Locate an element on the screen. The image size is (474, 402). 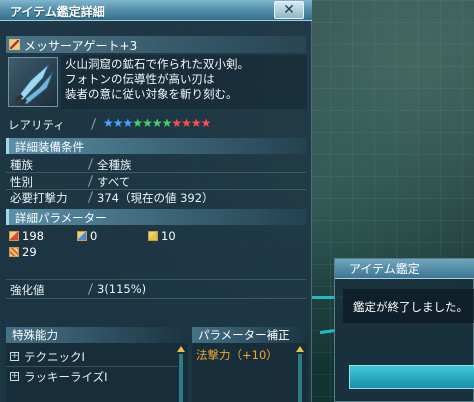
strike-value: 198 is located at coordinates (33, 236).